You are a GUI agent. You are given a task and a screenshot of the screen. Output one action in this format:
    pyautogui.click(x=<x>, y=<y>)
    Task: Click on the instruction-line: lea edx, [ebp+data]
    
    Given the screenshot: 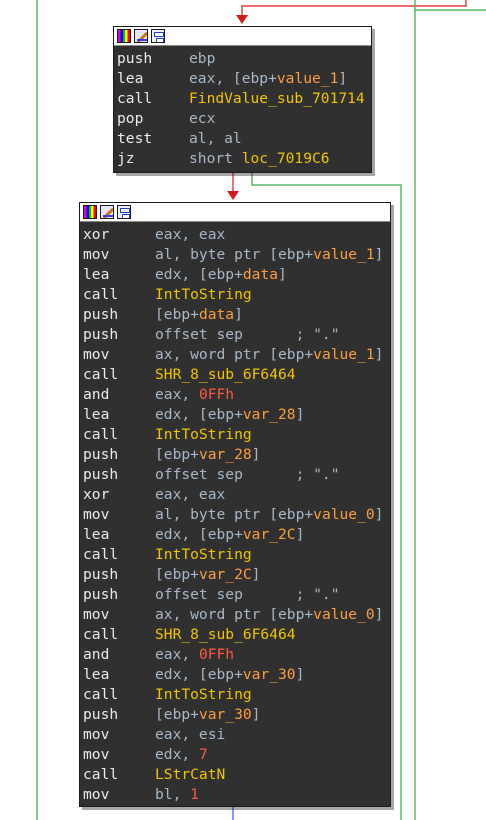 What is the action you would take?
    pyautogui.click(x=236, y=275)
    